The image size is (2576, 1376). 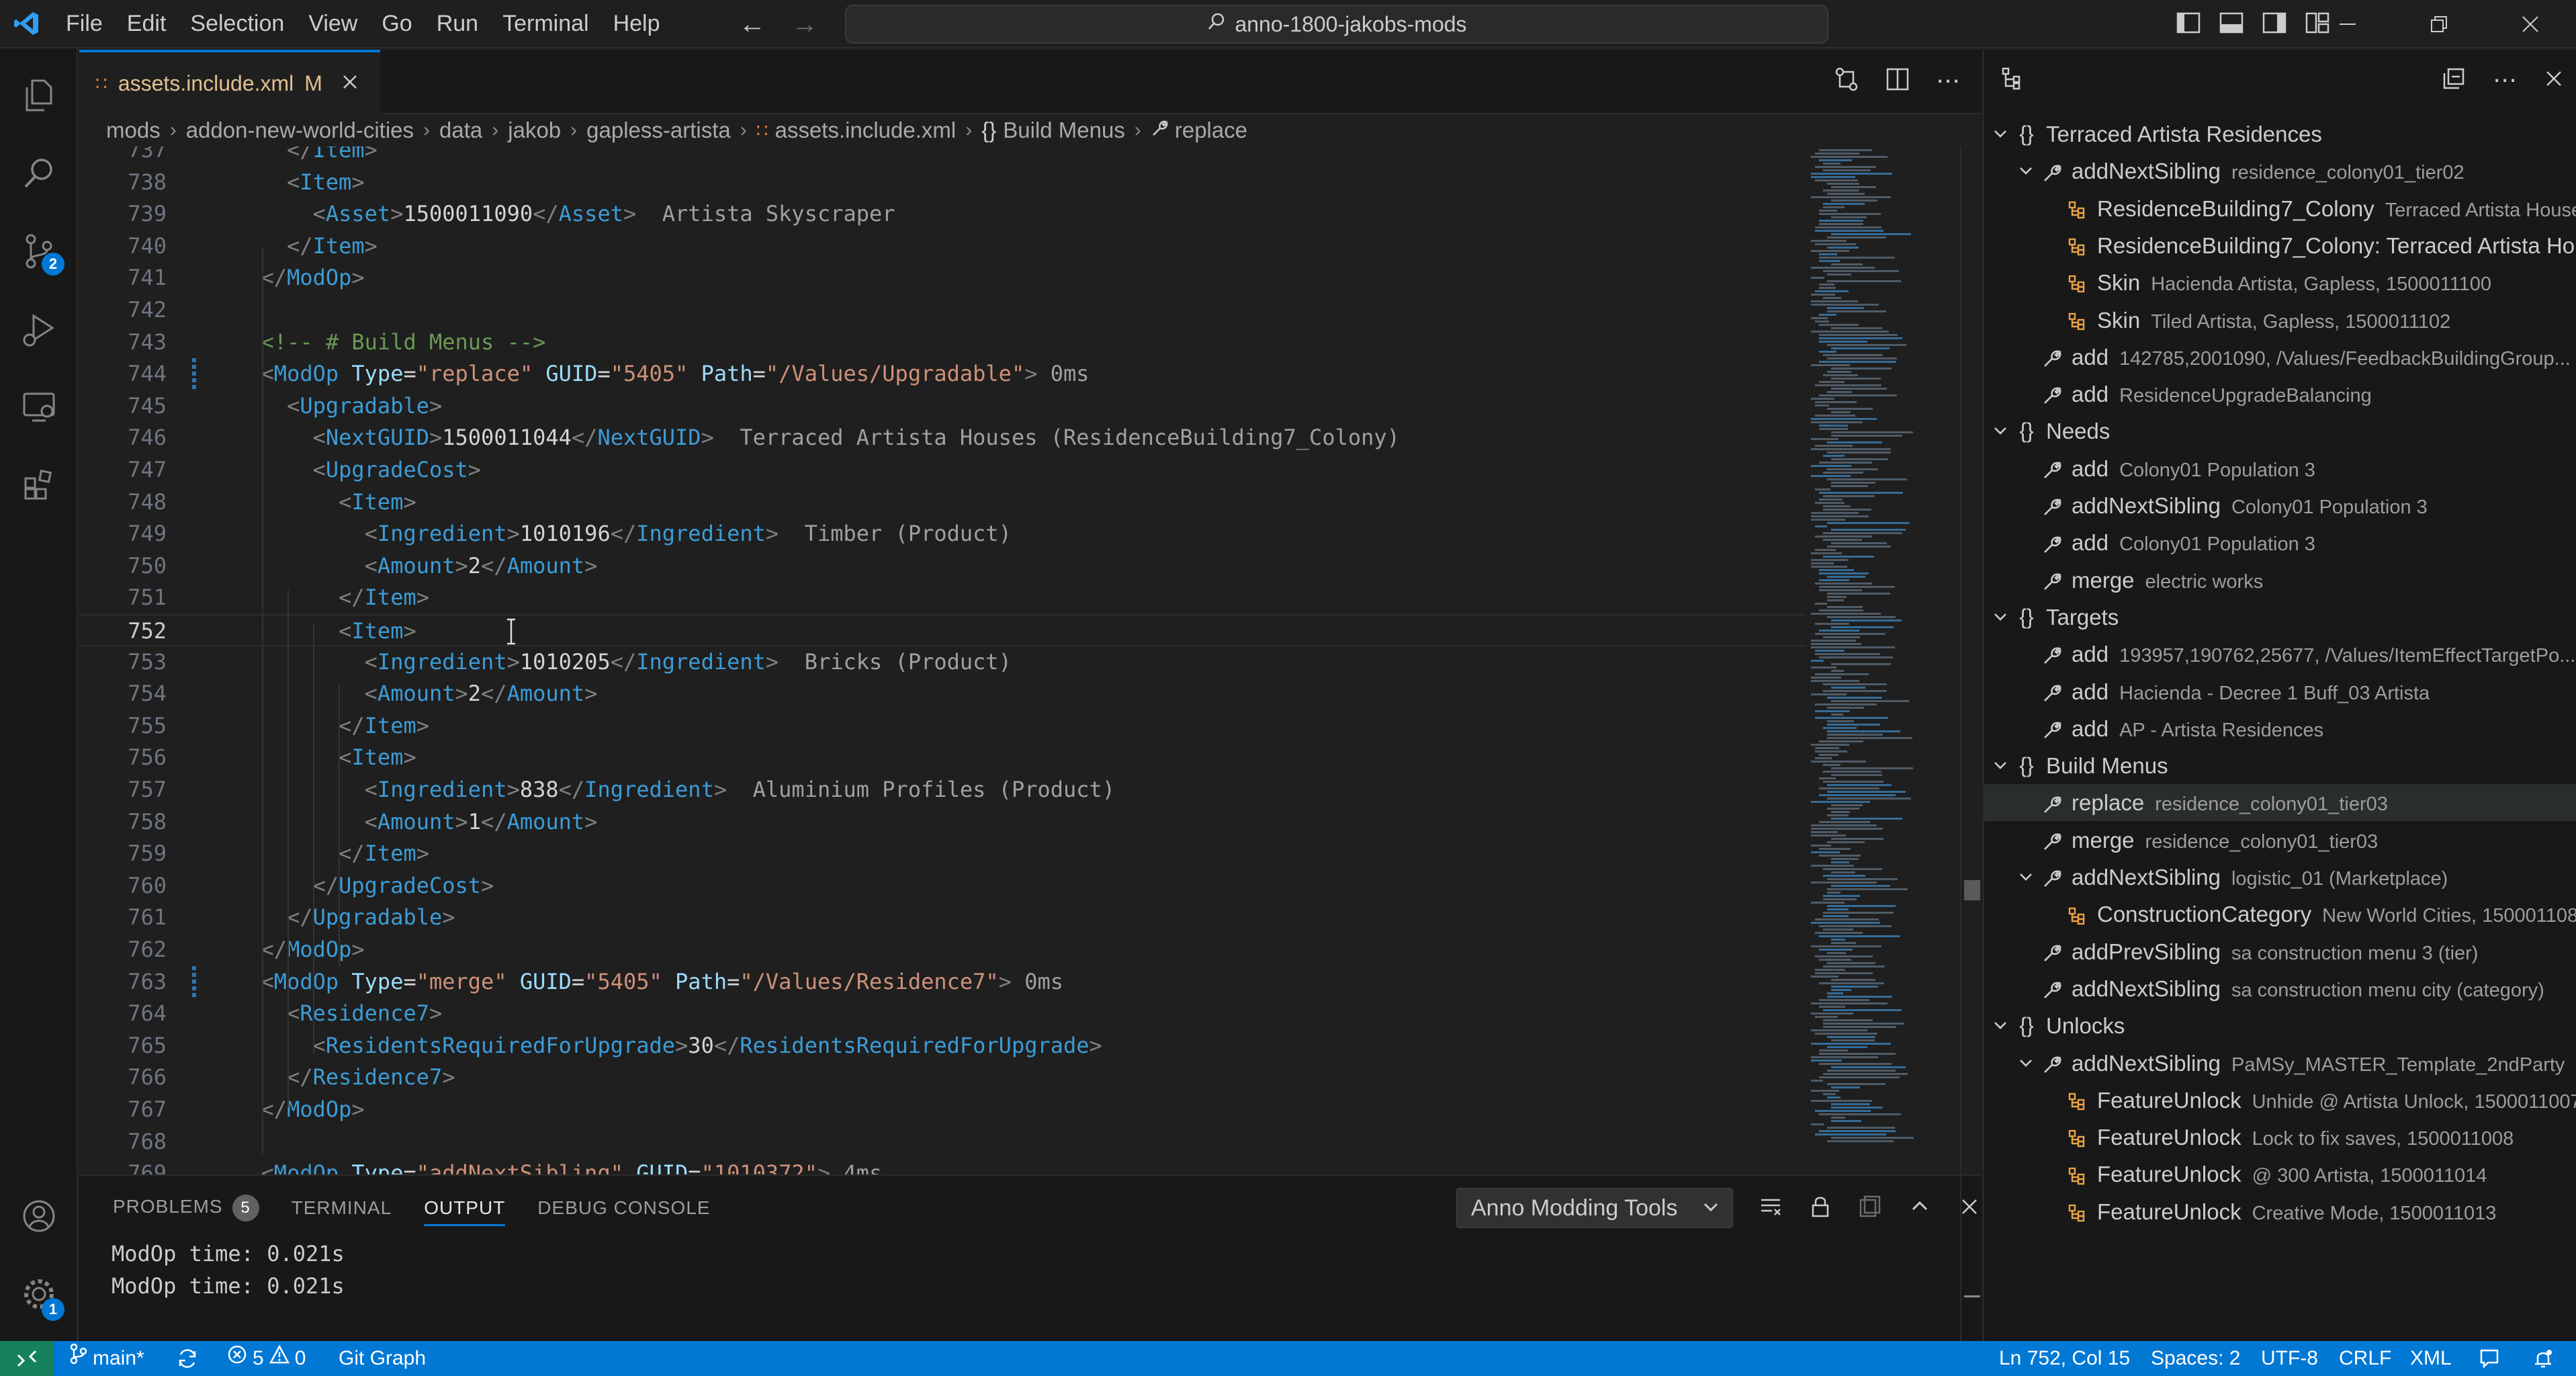 I want to click on outline-item: {} Targets, so click(x=2280, y=617).